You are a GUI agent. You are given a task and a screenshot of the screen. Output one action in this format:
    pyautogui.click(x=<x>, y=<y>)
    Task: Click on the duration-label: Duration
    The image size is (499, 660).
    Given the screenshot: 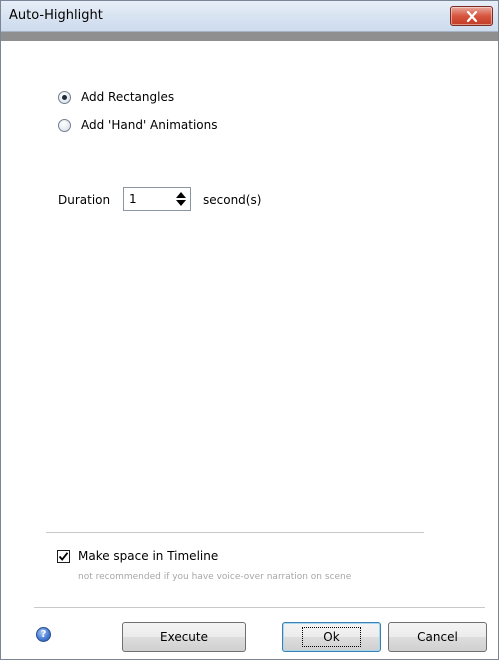 What is the action you would take?
    pyautogui.click(x=84, y=200)
    